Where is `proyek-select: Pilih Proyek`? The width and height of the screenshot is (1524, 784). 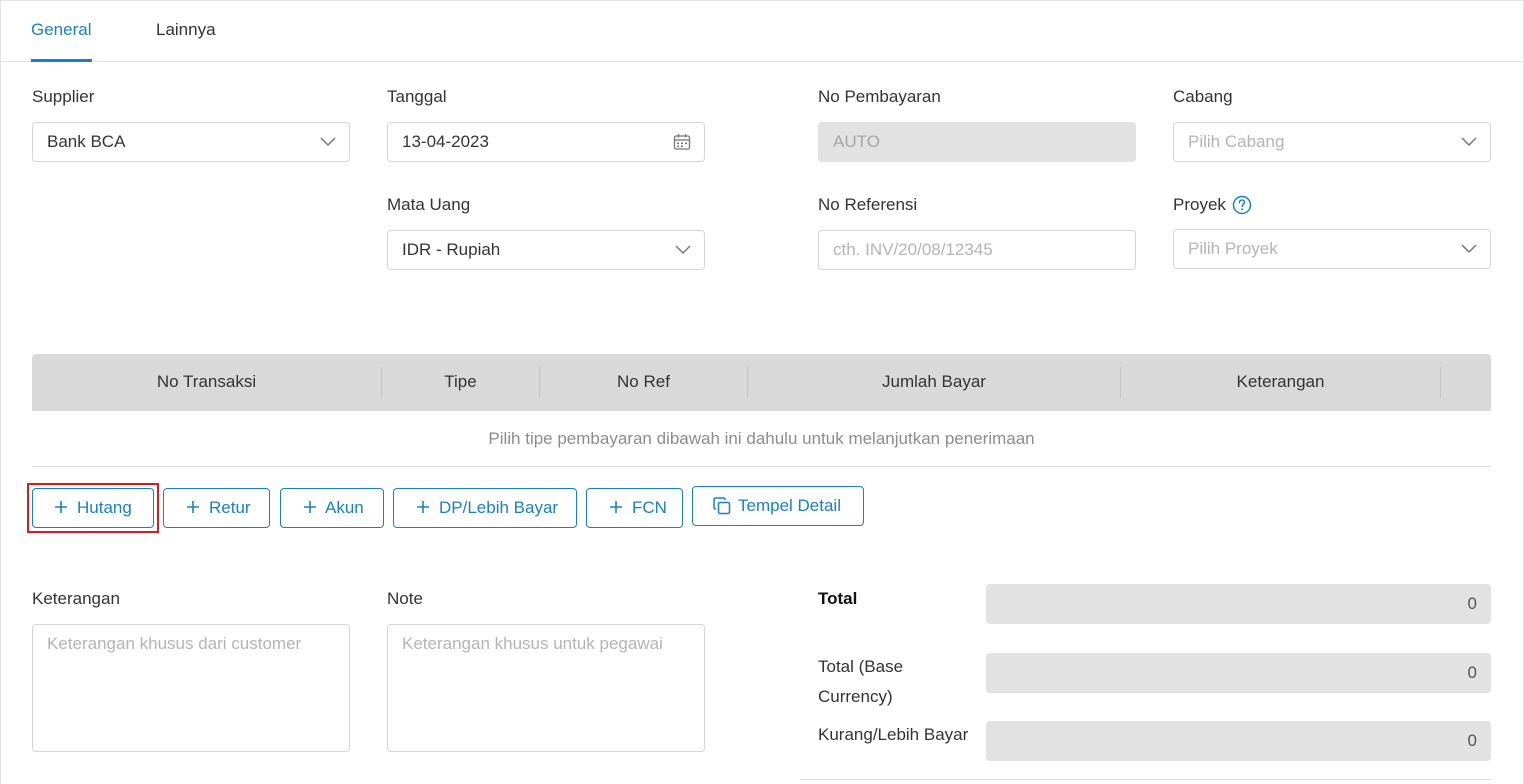 proyek-select: Pilih Proyek is located at coordinates (1332, 249).